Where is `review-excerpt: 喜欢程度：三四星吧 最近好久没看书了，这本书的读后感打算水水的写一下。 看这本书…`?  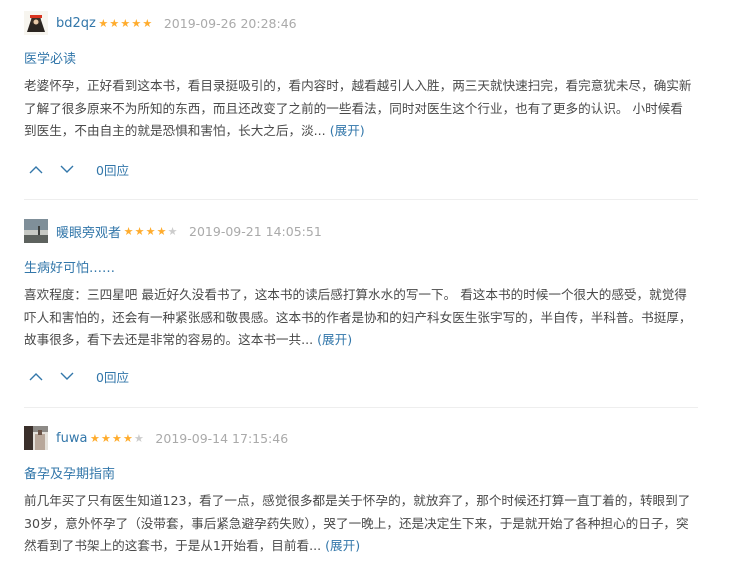 review-excerpt: 喜欢程度：三四星吧 最近好久没看书了，这本书的读后感打算水水的写一下。 看这本书… is located at coordinates (358, 317).